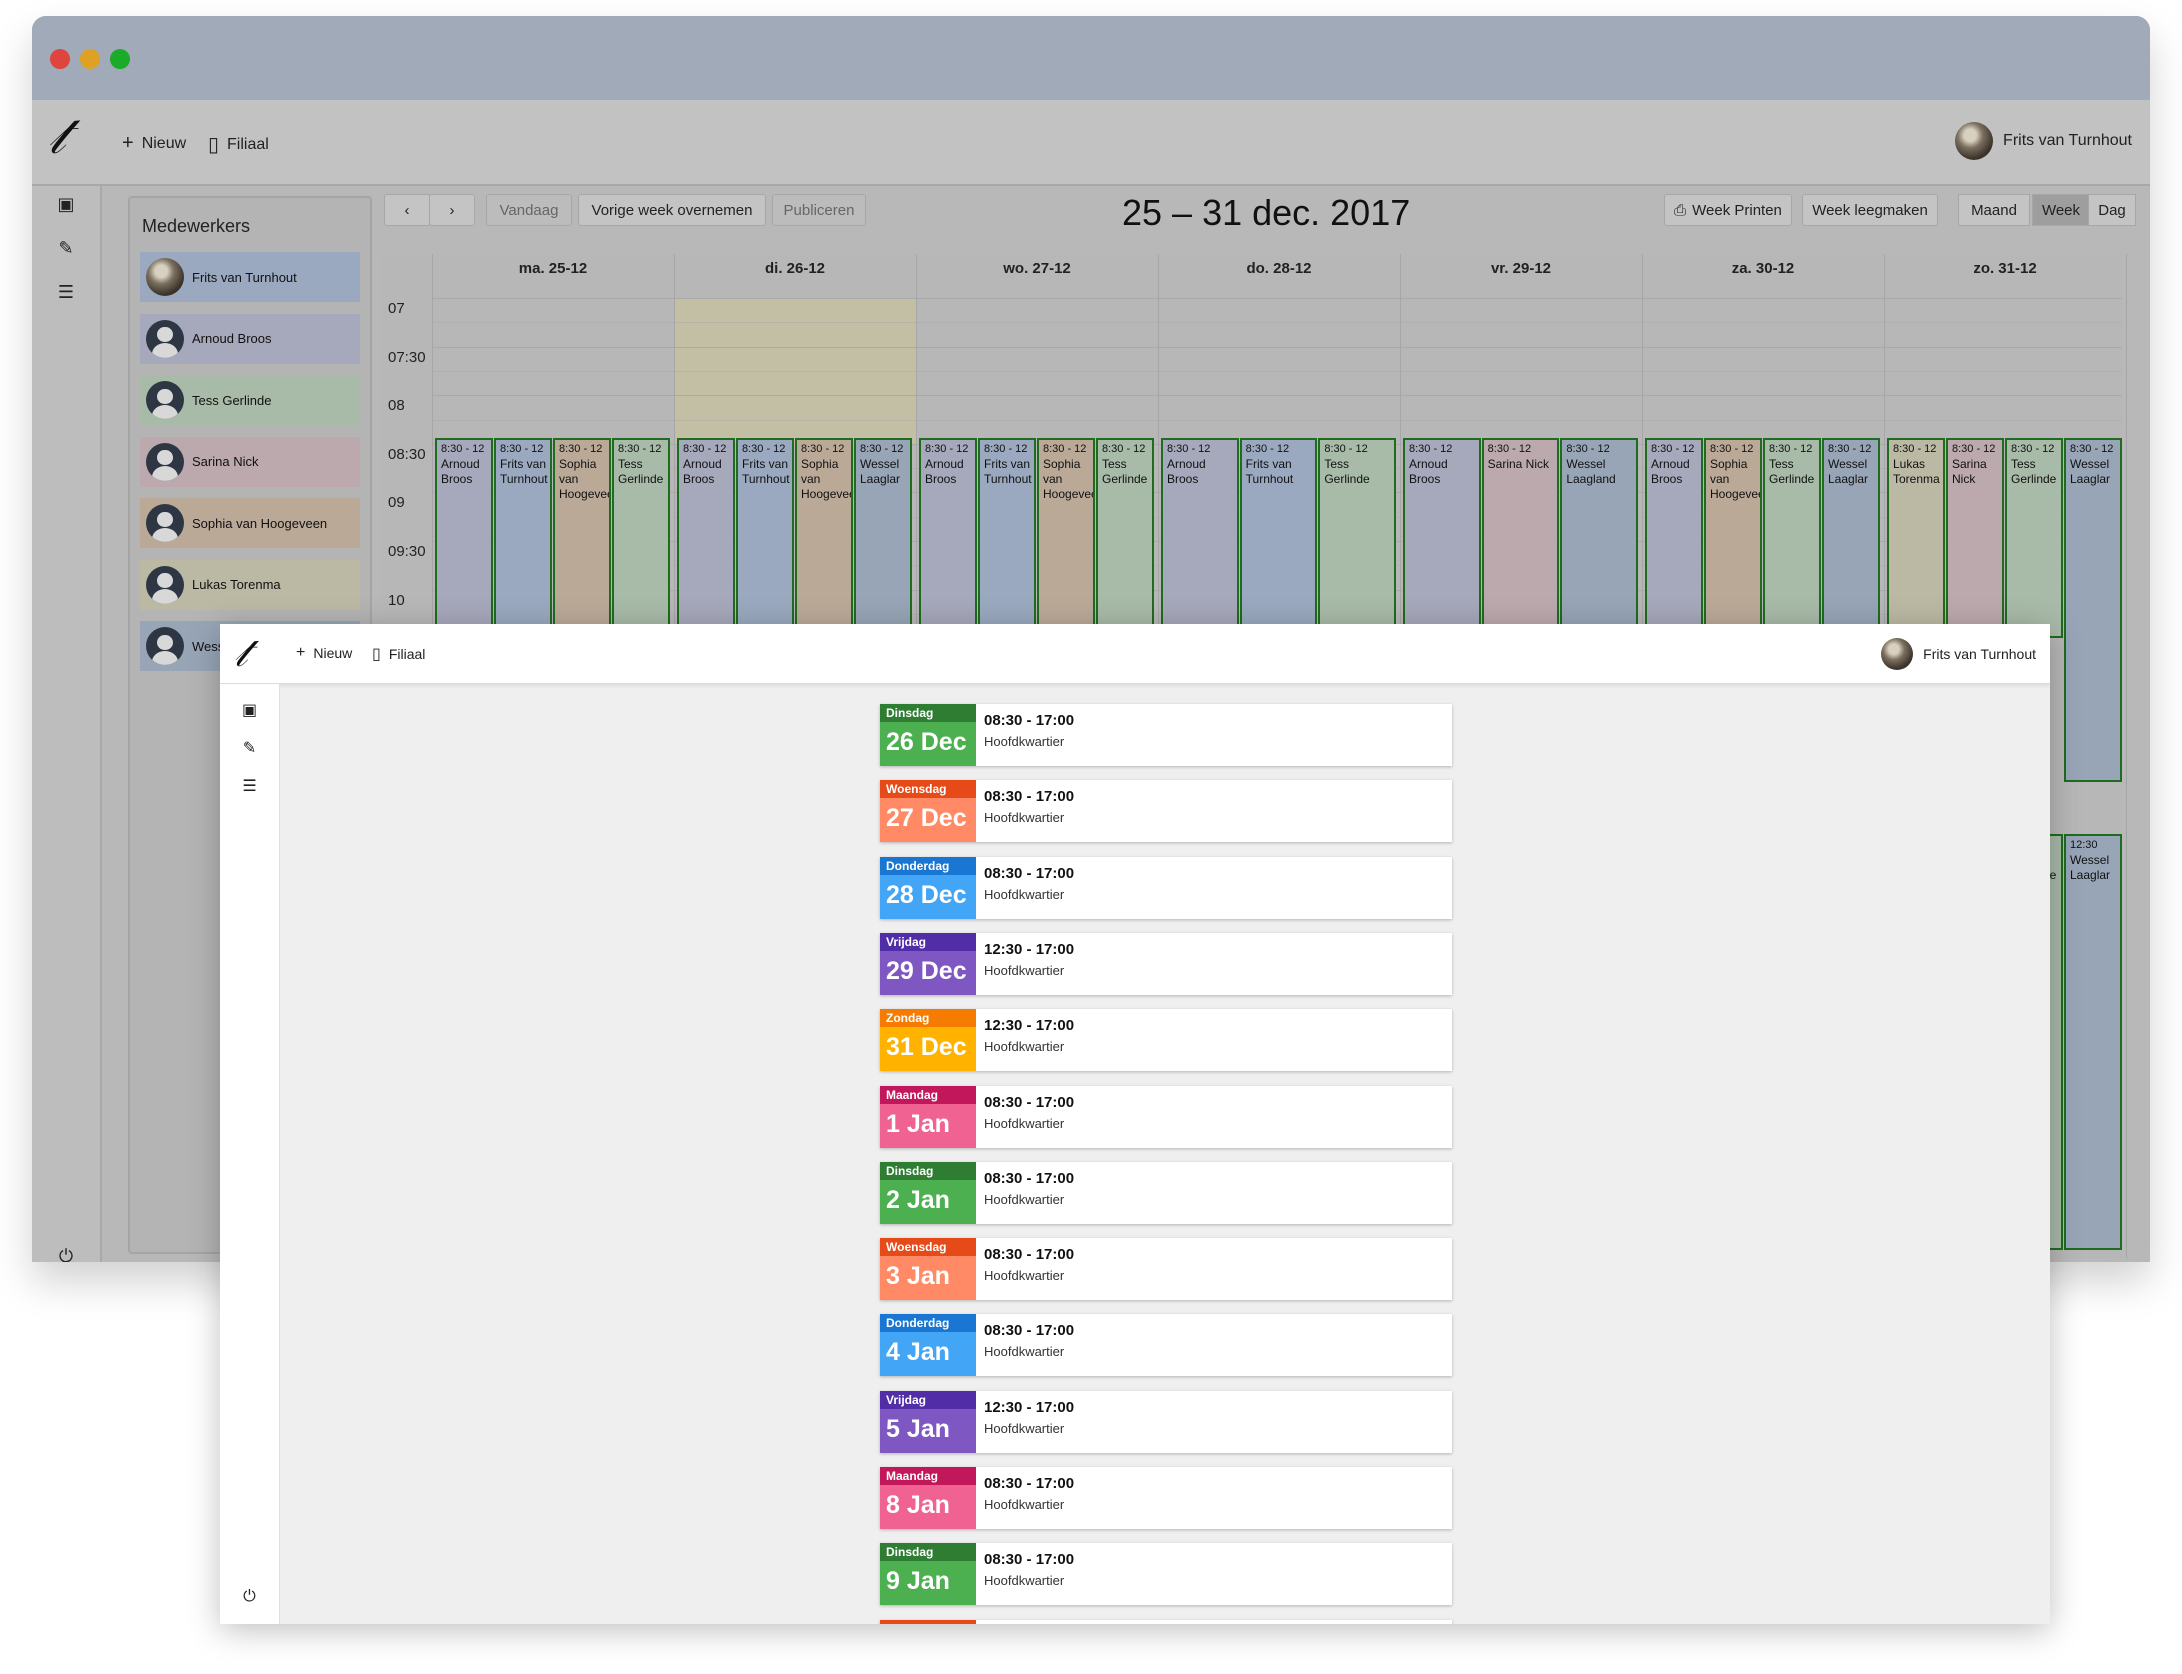 This screenshot has height=1674, width=2182. I want to click on print-week-button: ⎙ Week Printen, so click(1728, 210).